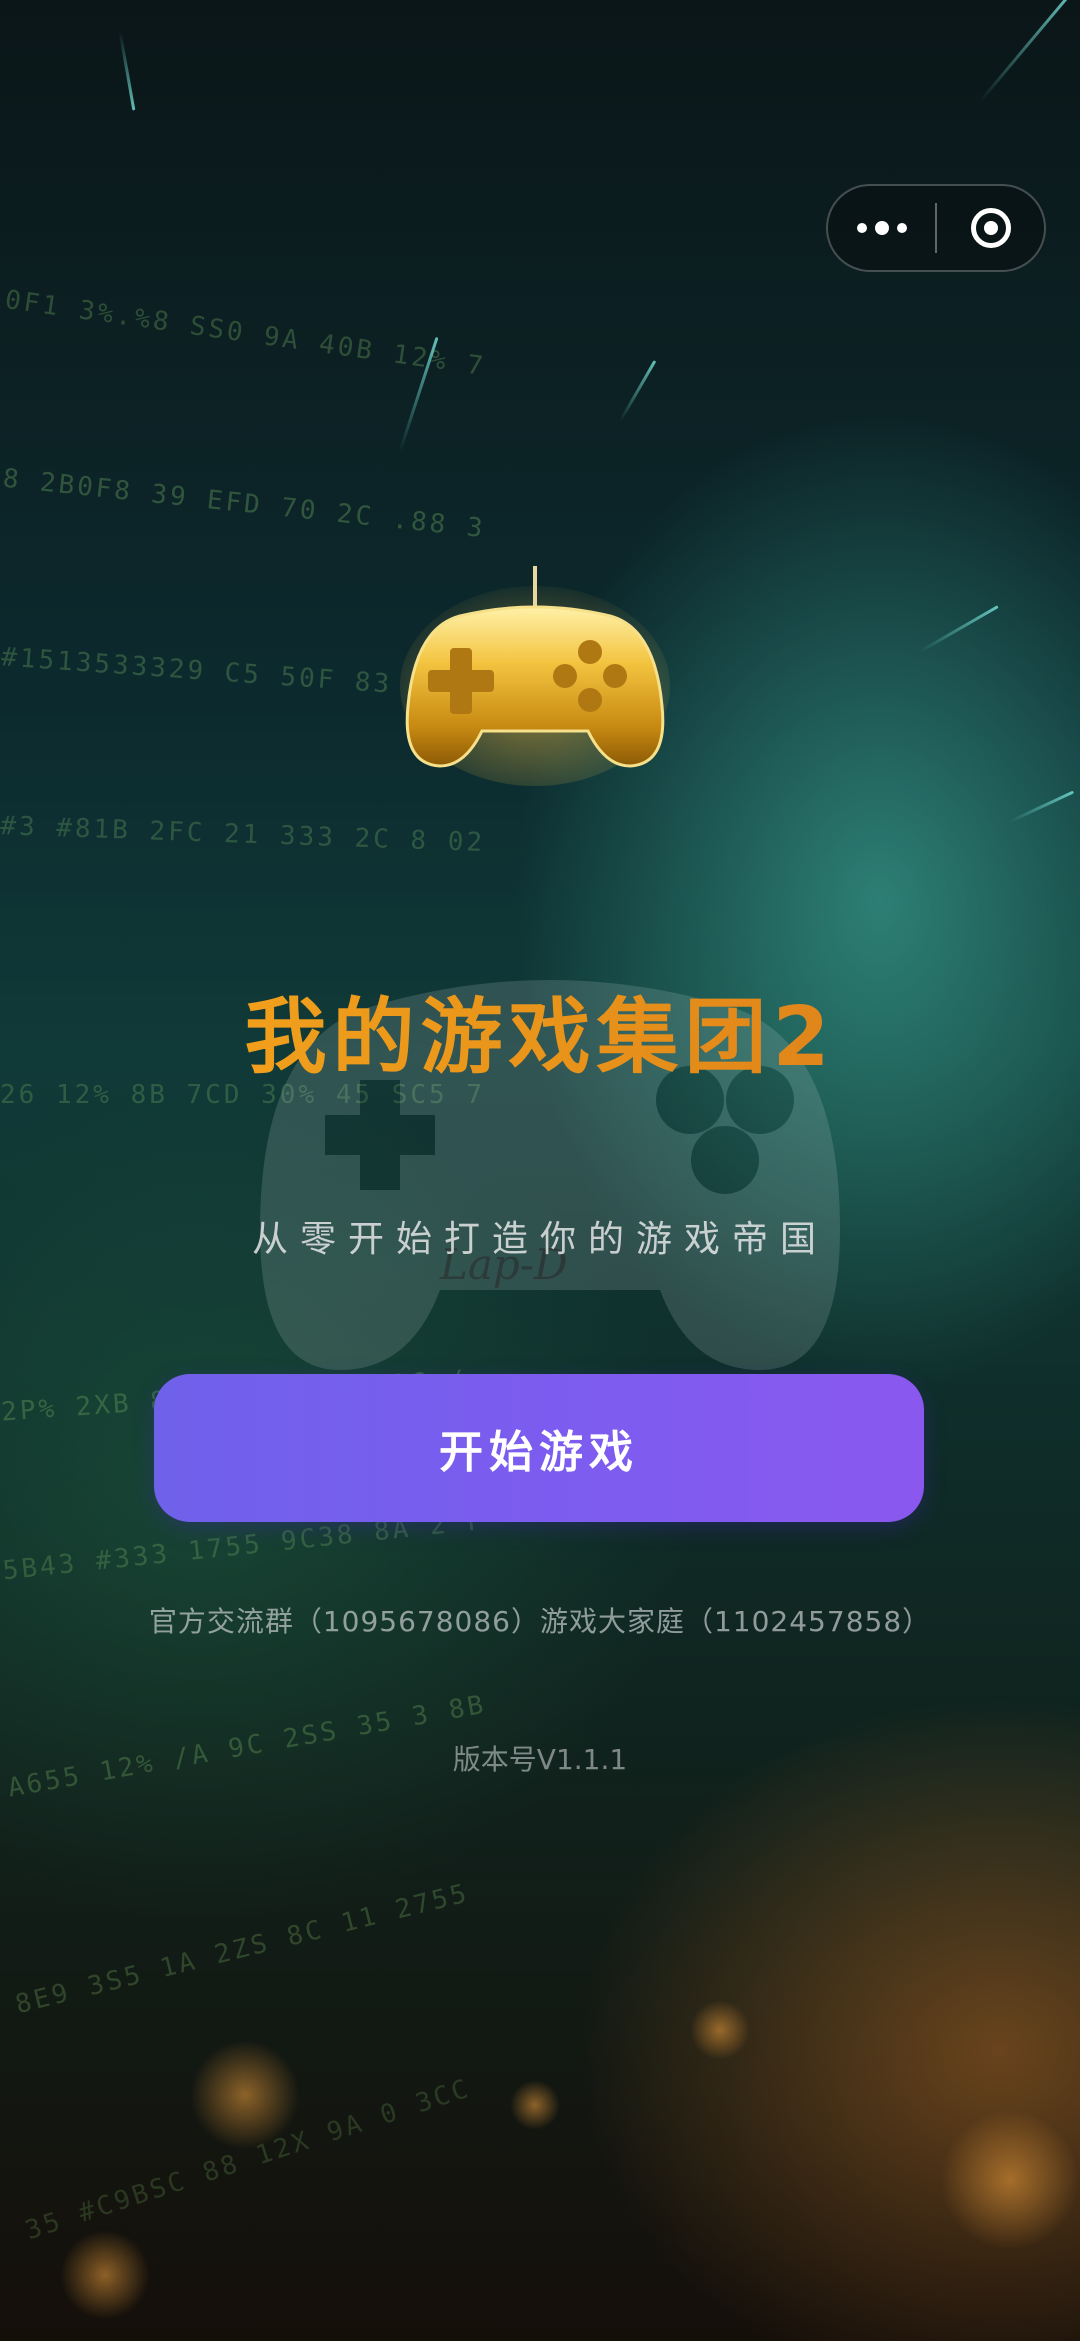 This screenshot has width=1080, height=2341. I want to click on code-stream-line: #3 #81B 2FC 21 333 2C 8 02, so click(243, 835).